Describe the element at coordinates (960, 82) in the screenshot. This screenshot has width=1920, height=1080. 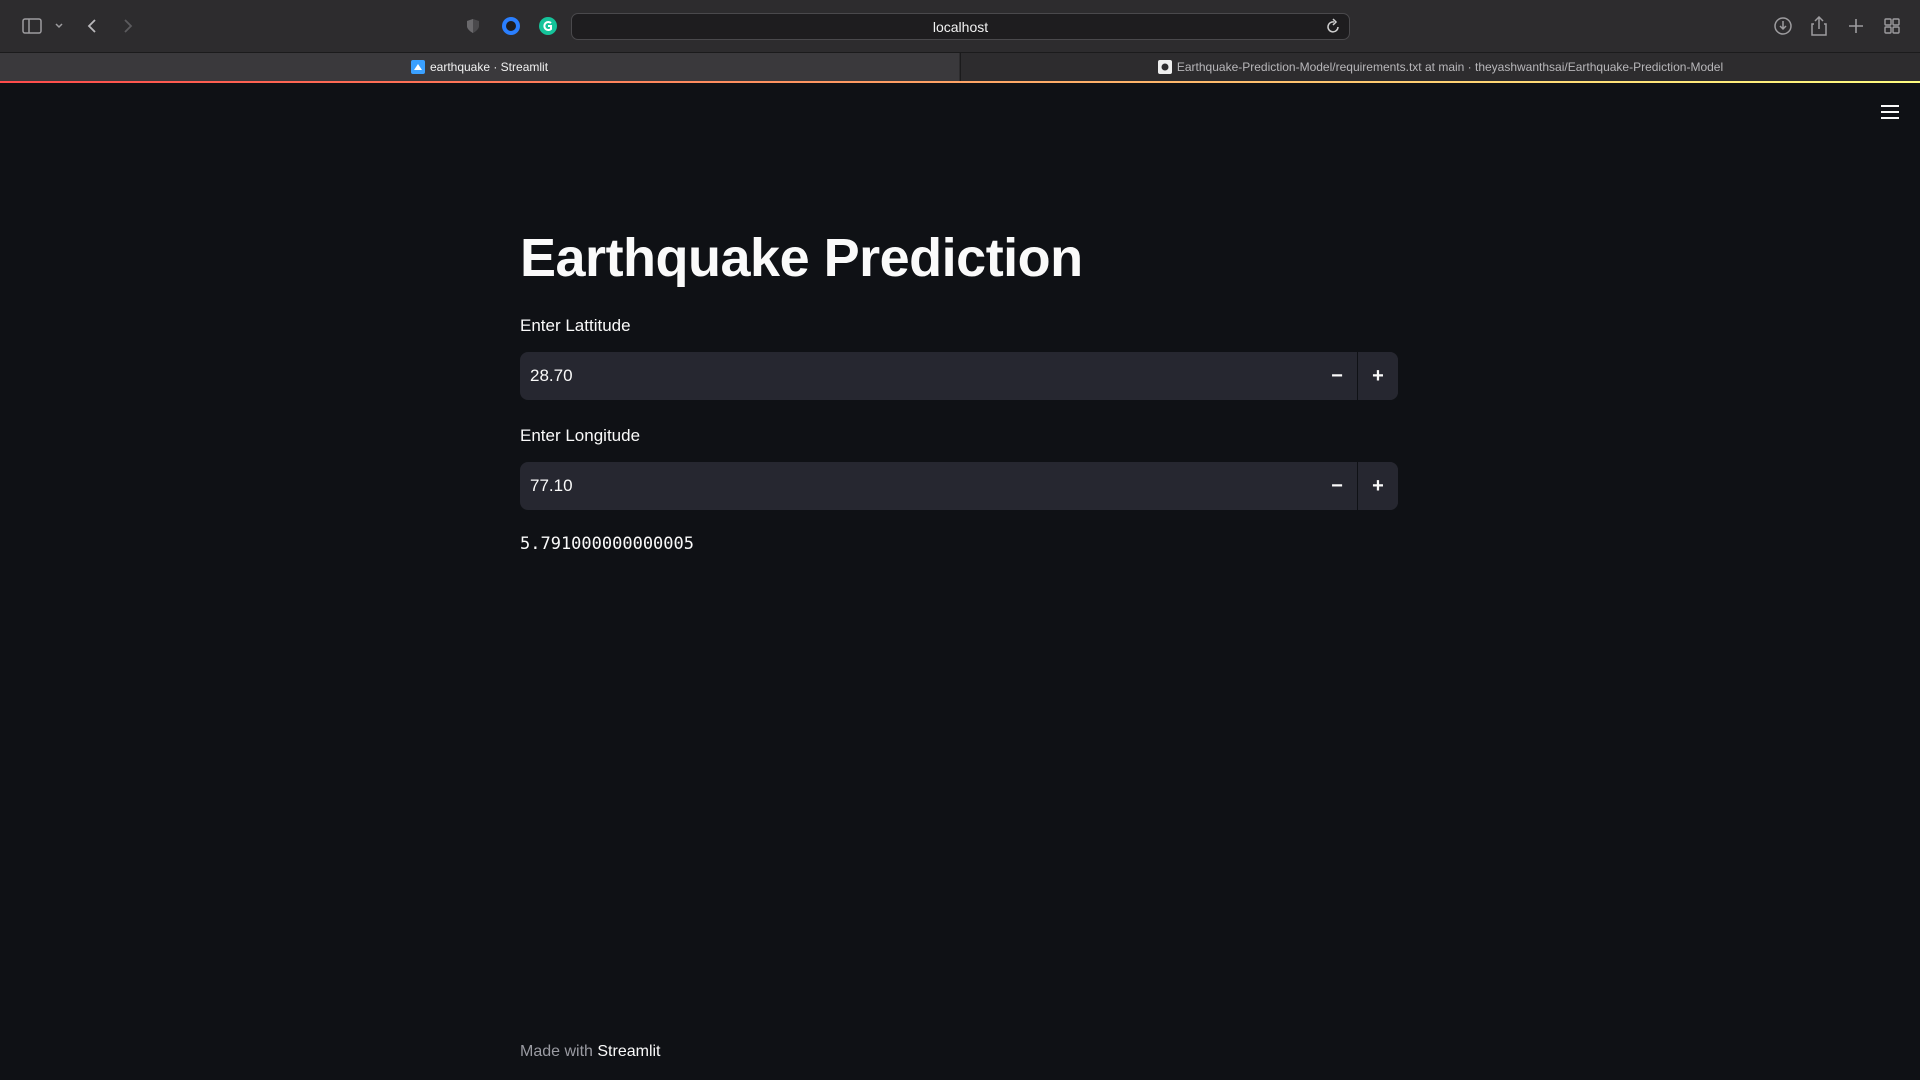
I see `streamlit-decoration-bar` at that location.